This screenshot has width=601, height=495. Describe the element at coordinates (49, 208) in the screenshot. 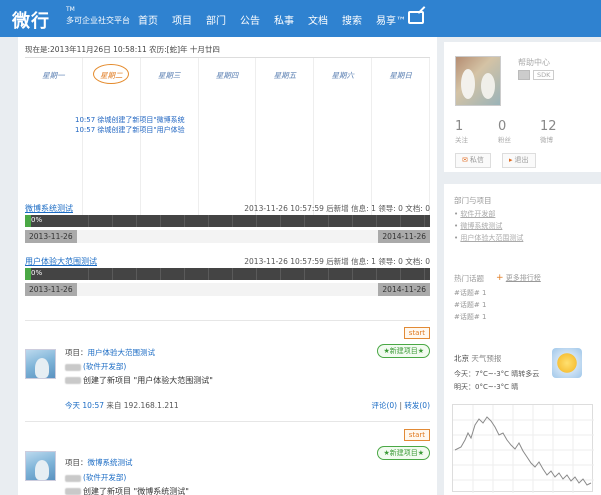

I see `project-name-link: 微博系统测试` at that location.